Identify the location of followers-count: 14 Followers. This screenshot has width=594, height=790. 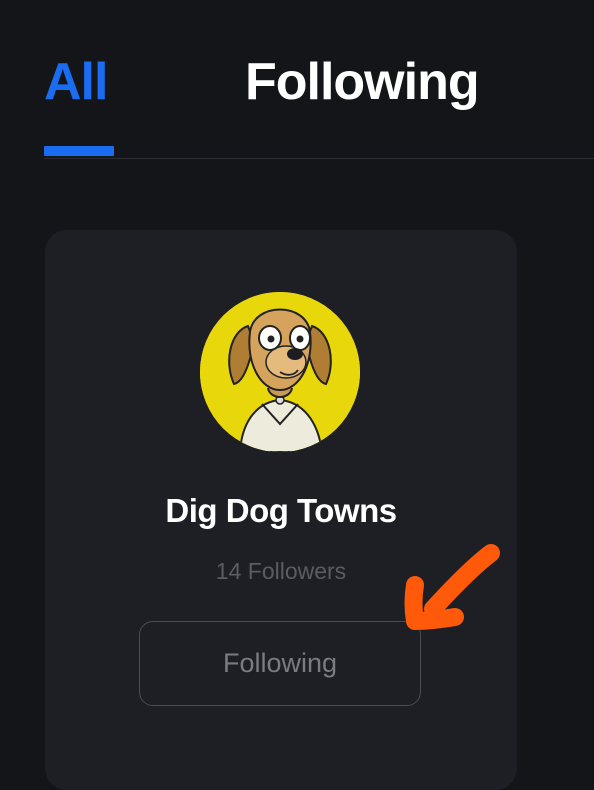
(281, 571).